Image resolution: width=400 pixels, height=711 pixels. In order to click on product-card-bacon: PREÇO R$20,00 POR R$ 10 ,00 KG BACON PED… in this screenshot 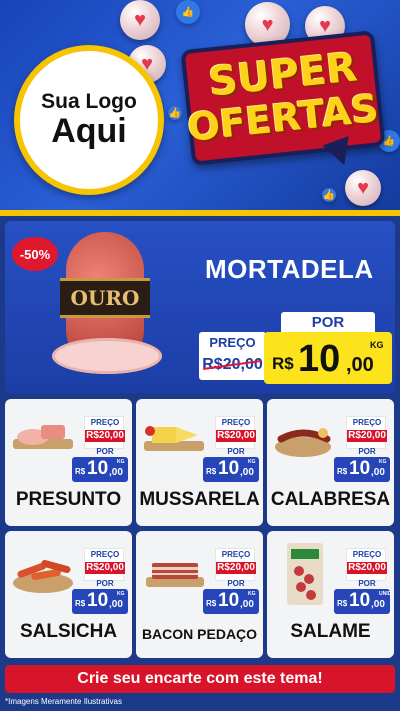, I will do `click(199, 594)`.